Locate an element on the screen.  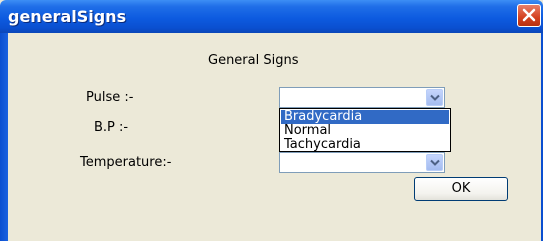
temperature-dropdown-button is located at coordinates (434, 162).